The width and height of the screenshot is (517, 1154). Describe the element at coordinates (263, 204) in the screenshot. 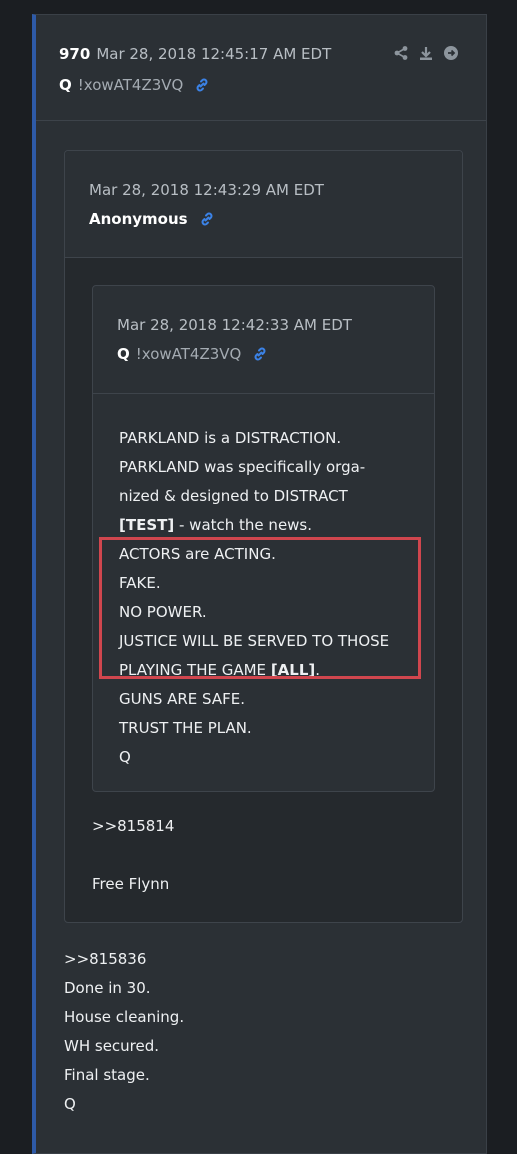

I see `quoted-post-header: Mar 28, 2018 12:43:29 AM EDT Anonymous` at that location.